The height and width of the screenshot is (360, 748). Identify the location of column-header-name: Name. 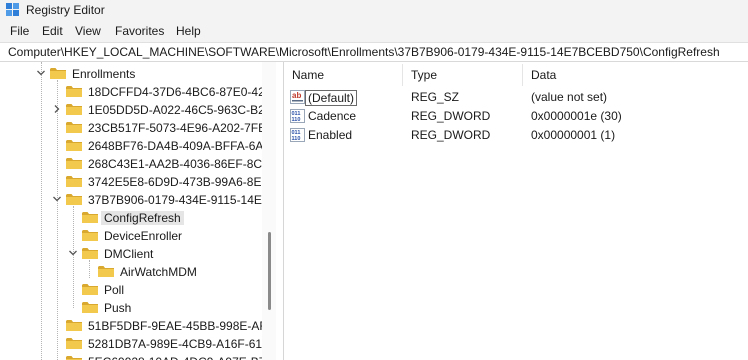
(308, 75).